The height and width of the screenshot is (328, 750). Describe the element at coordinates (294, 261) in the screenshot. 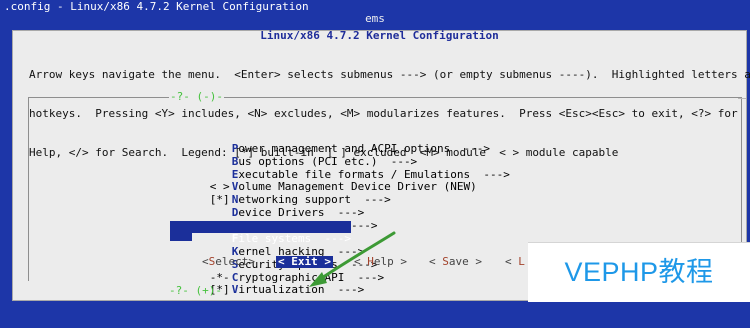

I see `button-hotkey: E` at that location.